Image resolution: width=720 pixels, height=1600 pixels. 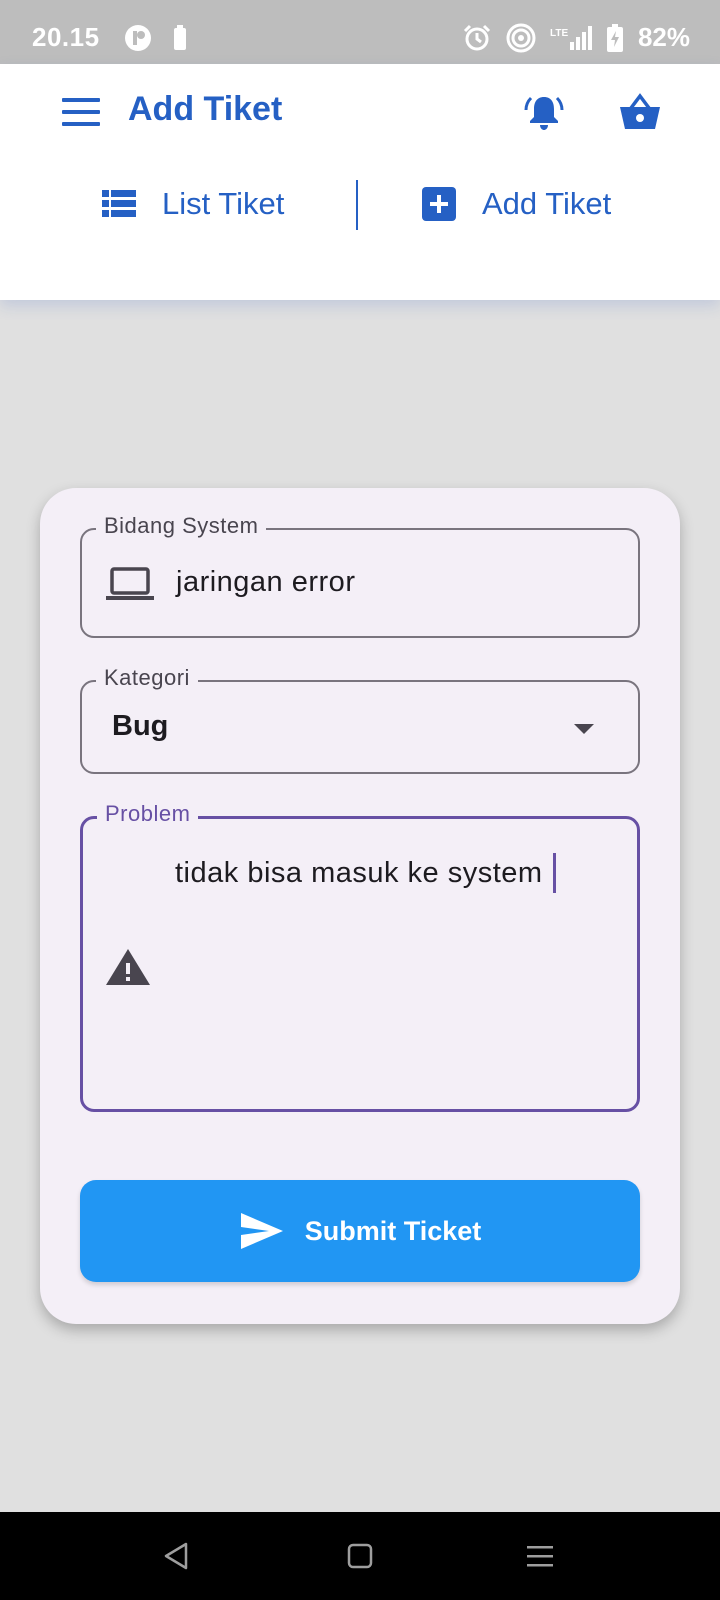 I want to click on battery-charging-icon, so click(x=614, y=37).